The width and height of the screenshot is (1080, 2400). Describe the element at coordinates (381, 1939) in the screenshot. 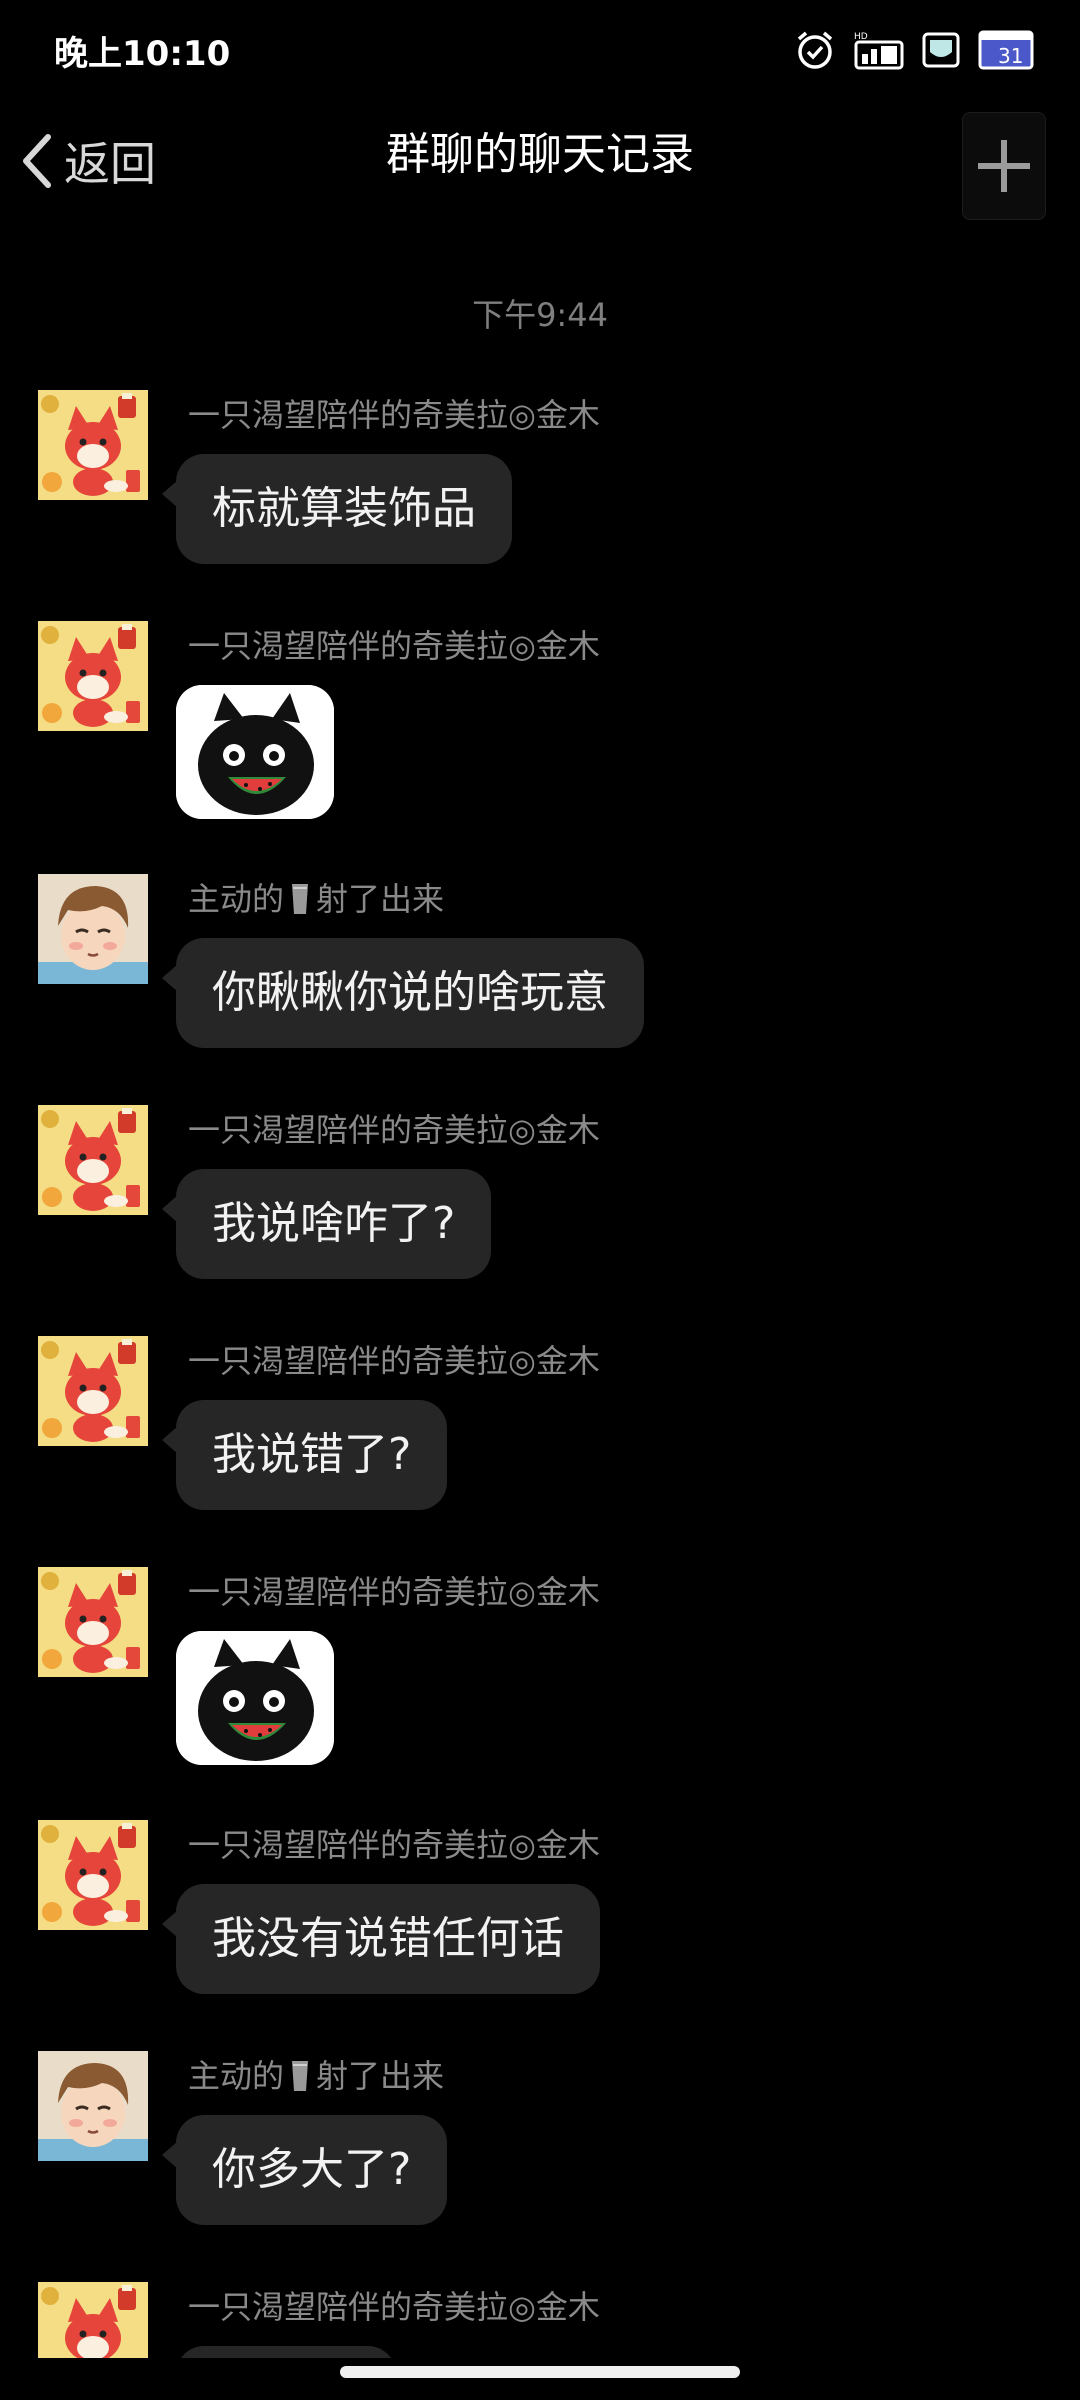

I see `message-bubble: 我没有说错任何话` at that location.